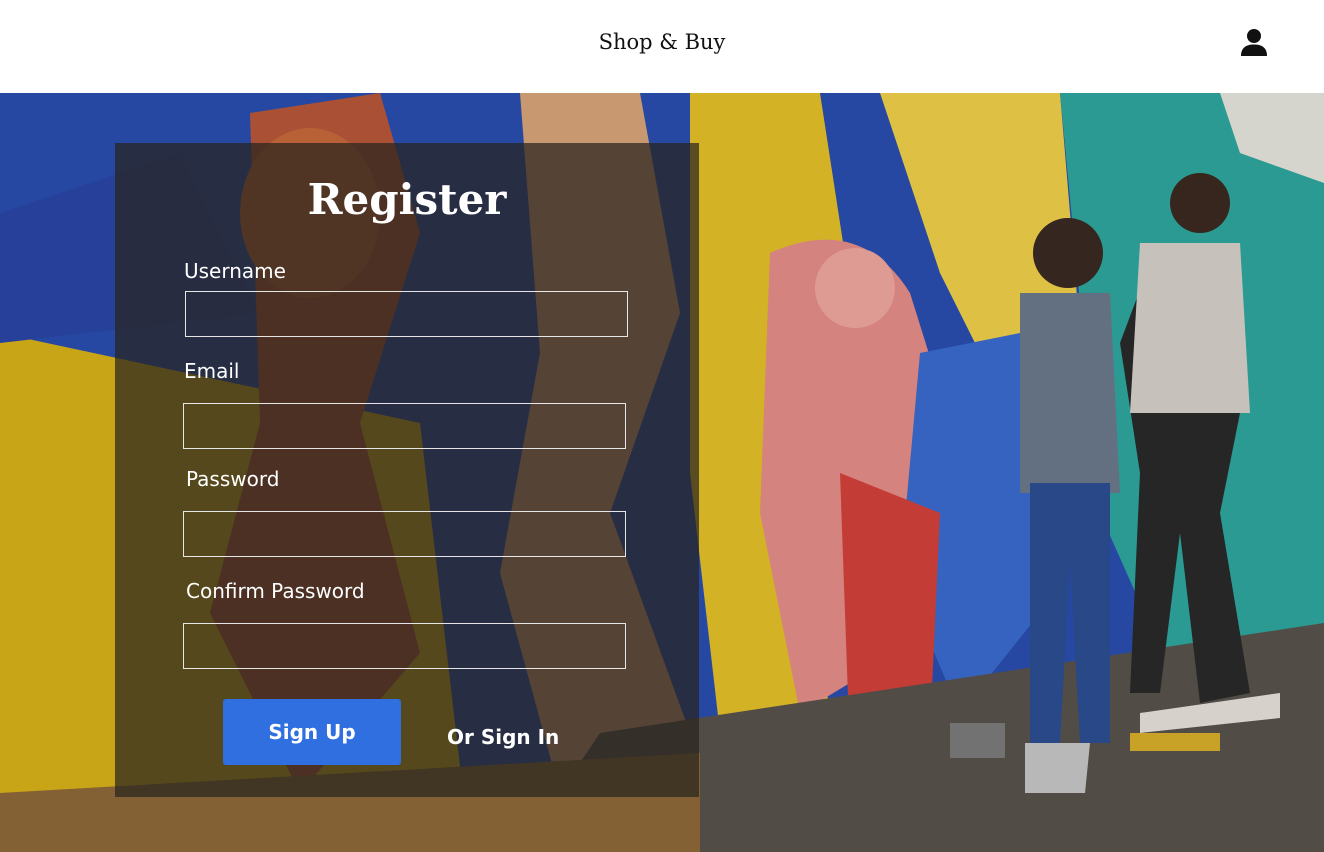  What do you see at coordinates (404, 646) in the screenshot?
I see `confirm-password-input` at bounding box center [404, 646].